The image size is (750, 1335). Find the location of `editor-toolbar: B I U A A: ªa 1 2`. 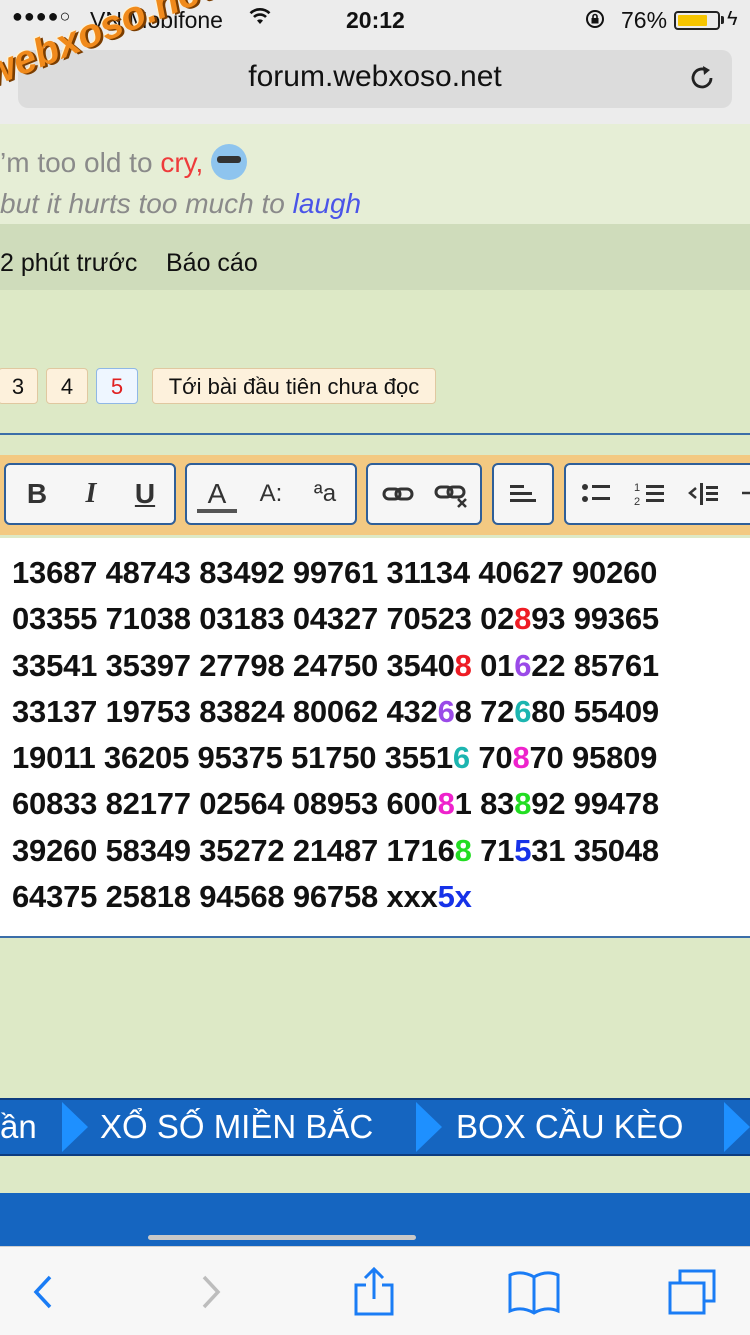

editor-toolbar: B I U A A: ªa 1 2 is located at coordinates (375, 495).